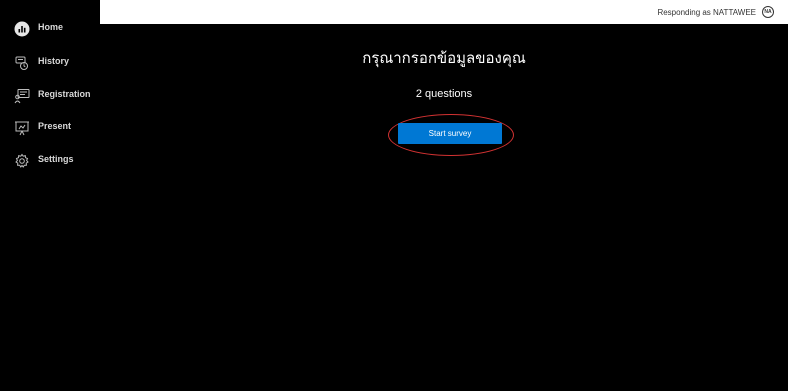  What do you see at coordinates (22, 63) in the screenshot?
I see `history-icon` at bounding box center [22, 63].